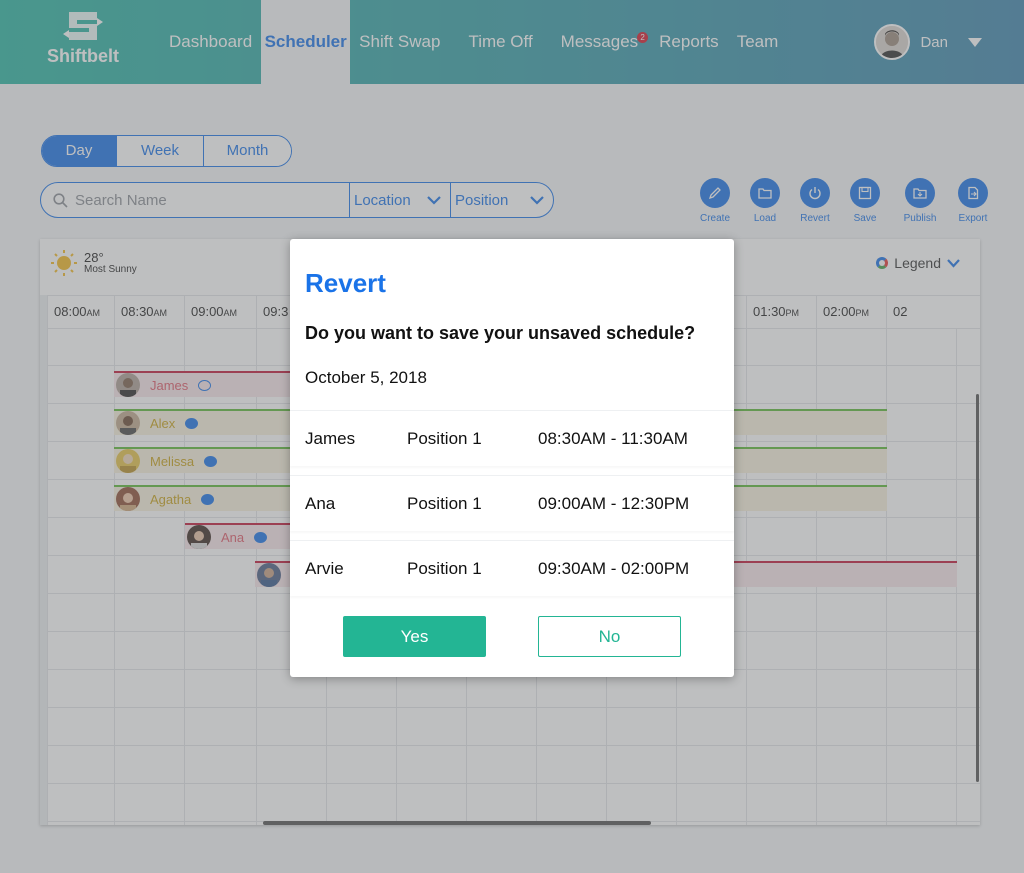  What do you see at coordinates (330, 438) in the screenshot?
I see `row-name: James` at bounding box center [330, 438].